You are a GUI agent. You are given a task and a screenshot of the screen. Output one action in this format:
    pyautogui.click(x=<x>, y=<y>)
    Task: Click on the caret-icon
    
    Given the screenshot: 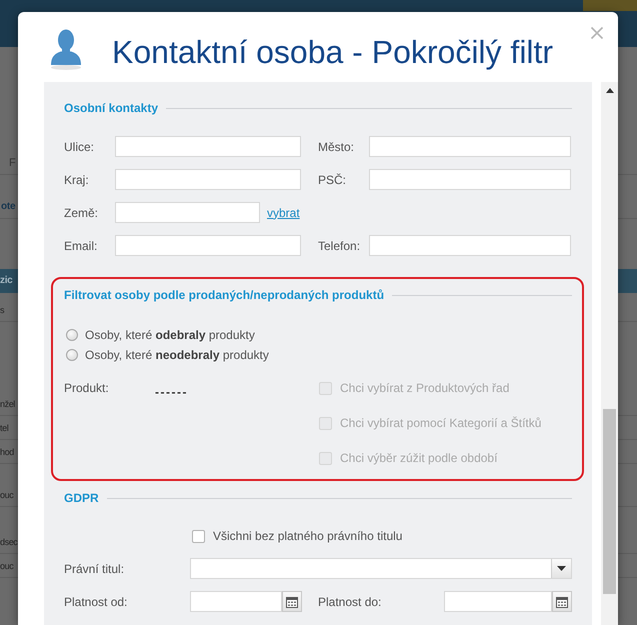 What is the action you would take?
    pyautogui.click(x=561, y=568)
    